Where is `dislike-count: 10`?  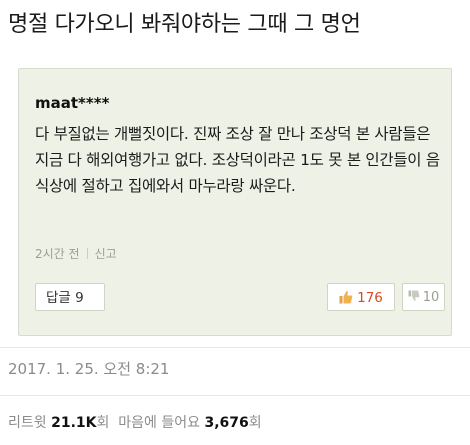 dislike-count: 10 is located at coordinates (431, 297).